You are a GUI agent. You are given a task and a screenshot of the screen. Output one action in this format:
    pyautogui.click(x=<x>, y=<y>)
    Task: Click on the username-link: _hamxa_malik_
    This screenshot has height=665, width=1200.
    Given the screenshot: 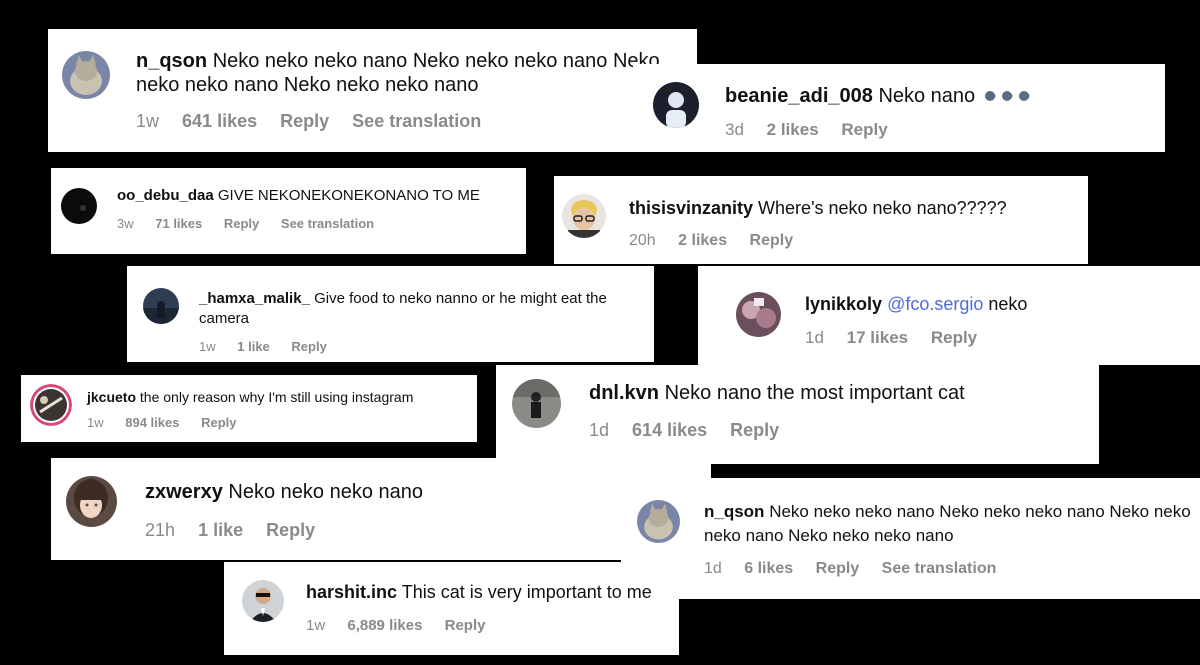 What is the action you would take?
    pyautogui.click(x=254, y=298)
    